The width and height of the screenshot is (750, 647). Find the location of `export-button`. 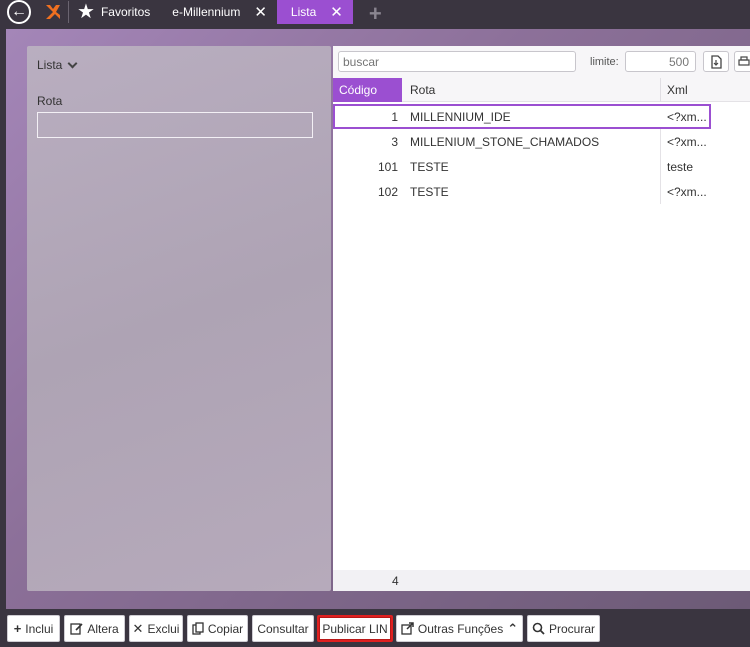

export-button is located at coordinates (716, 61).